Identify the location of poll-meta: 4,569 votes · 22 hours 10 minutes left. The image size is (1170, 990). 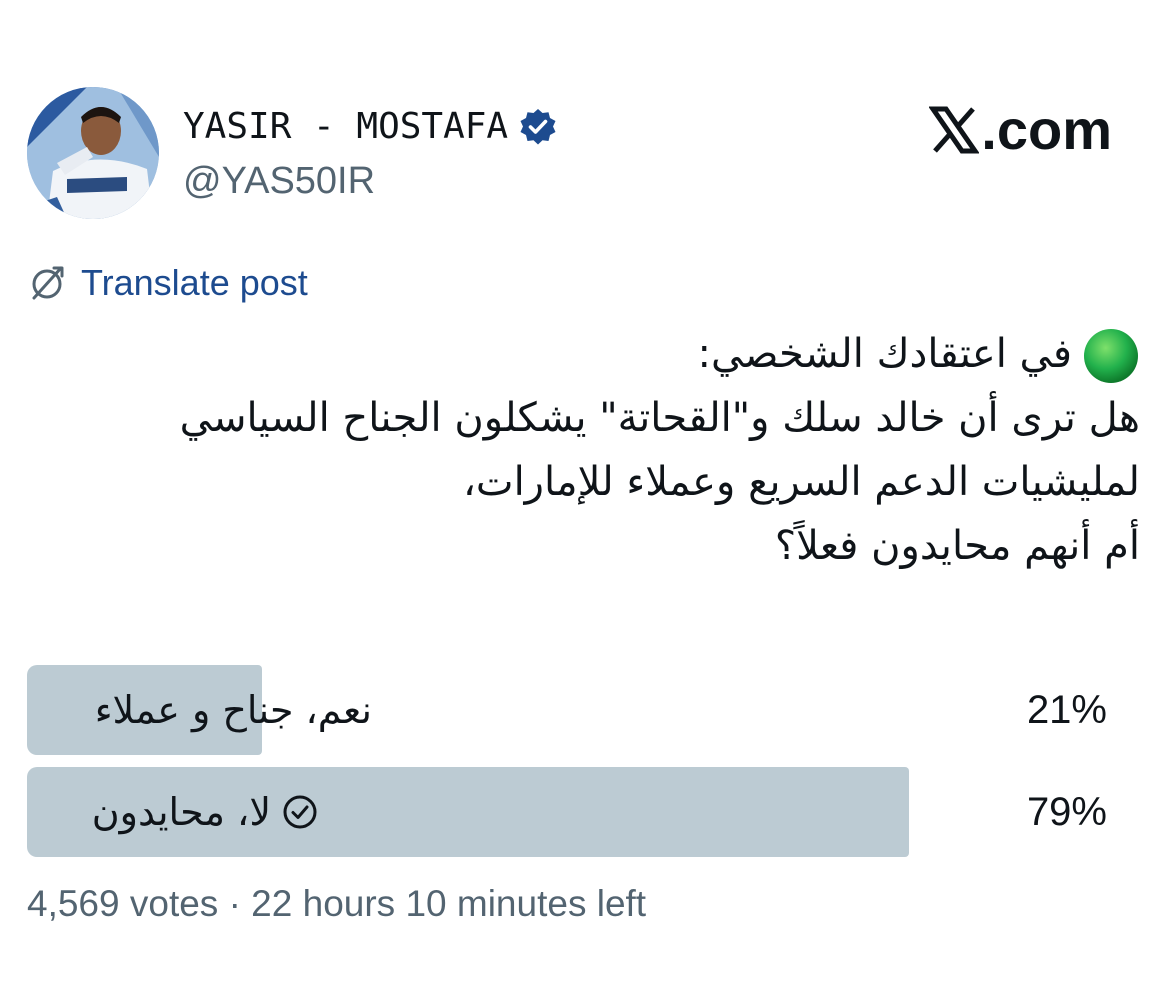
(337, 903).